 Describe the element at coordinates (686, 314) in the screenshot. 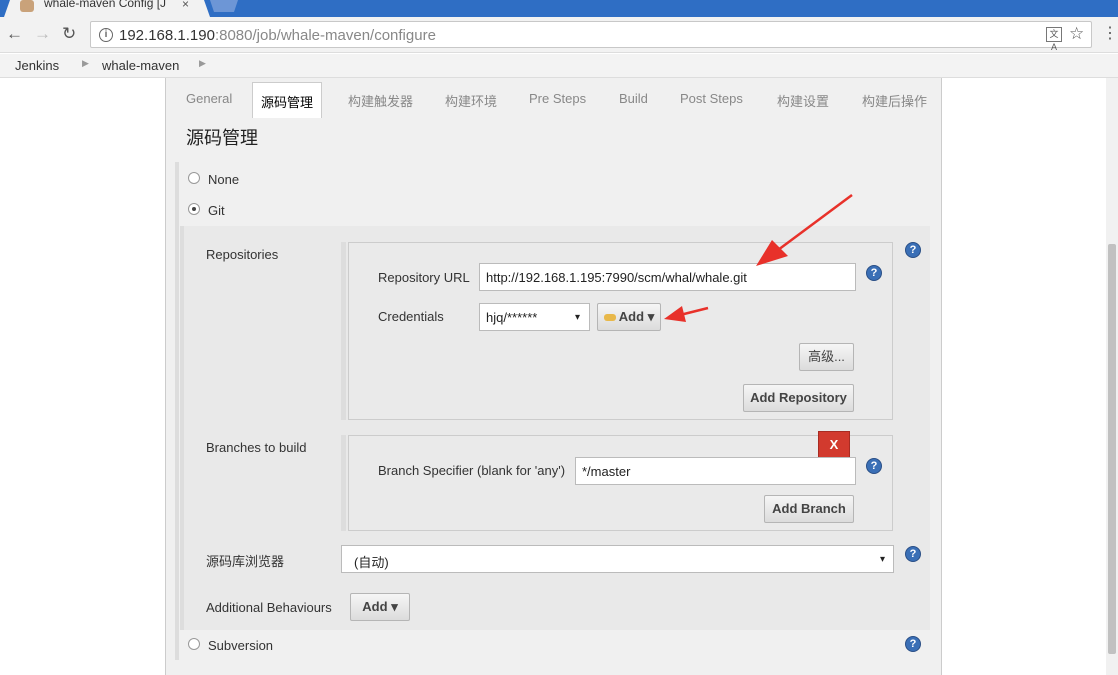

I see `arrow-to-add-icon` at that location.